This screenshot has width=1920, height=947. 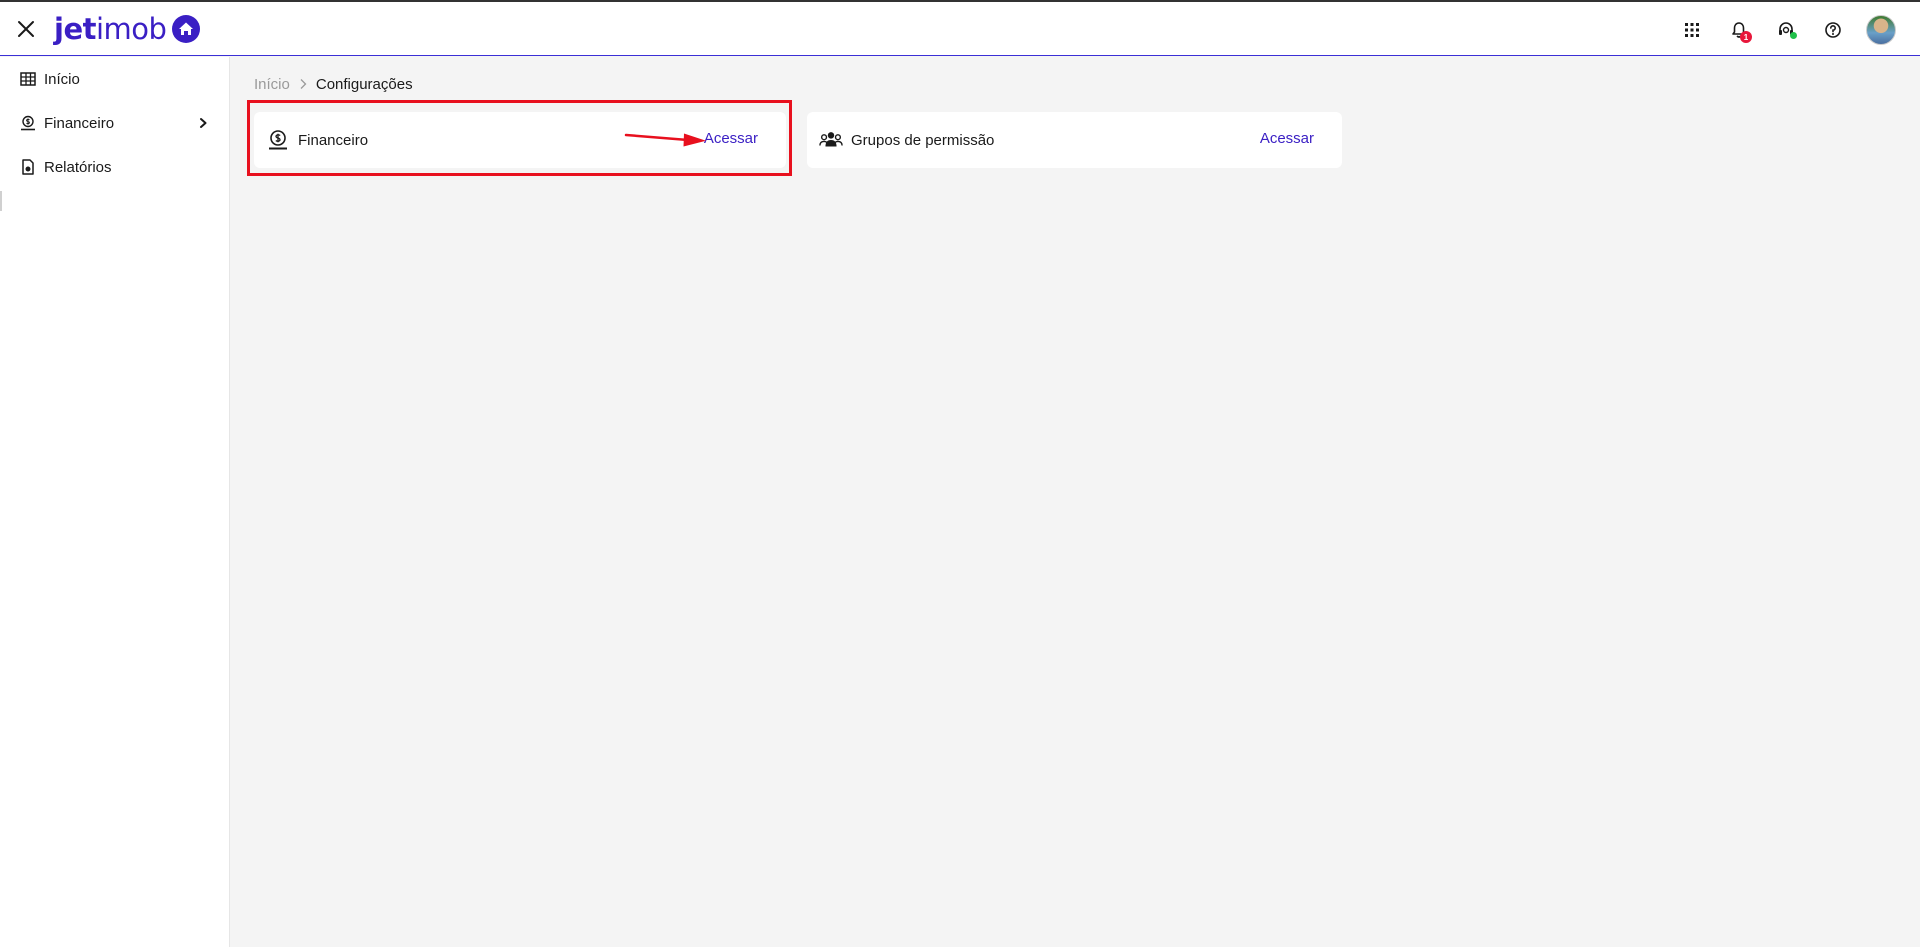 I want to click on table-icon, so click(x=28, y=79).